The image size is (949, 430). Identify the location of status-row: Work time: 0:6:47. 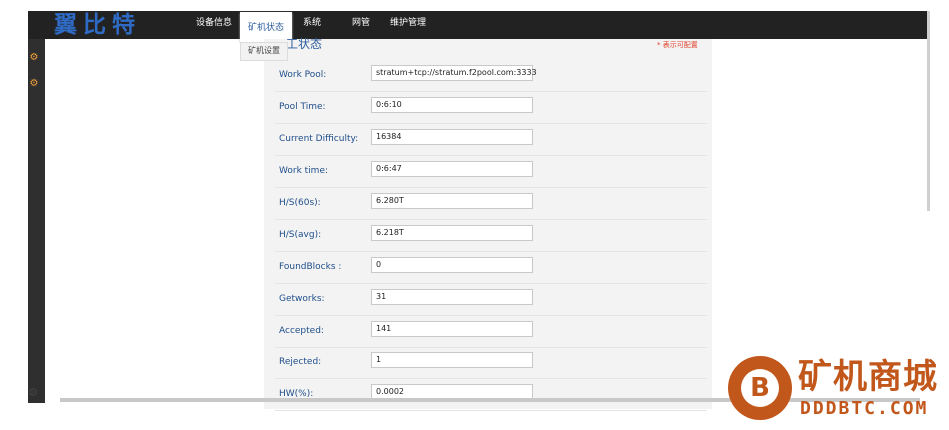
(491, 172).